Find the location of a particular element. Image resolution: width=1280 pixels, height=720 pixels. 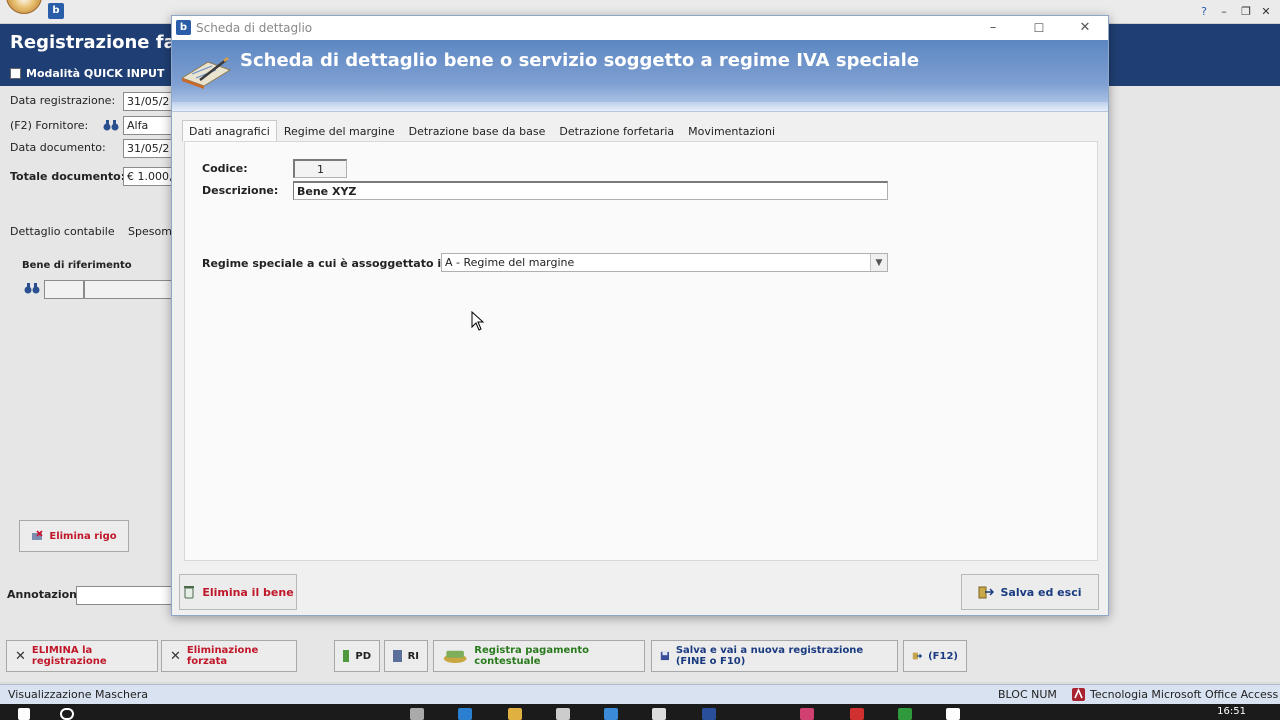

descrizione-label: Descrizione: is located at coordinates (240, 190).